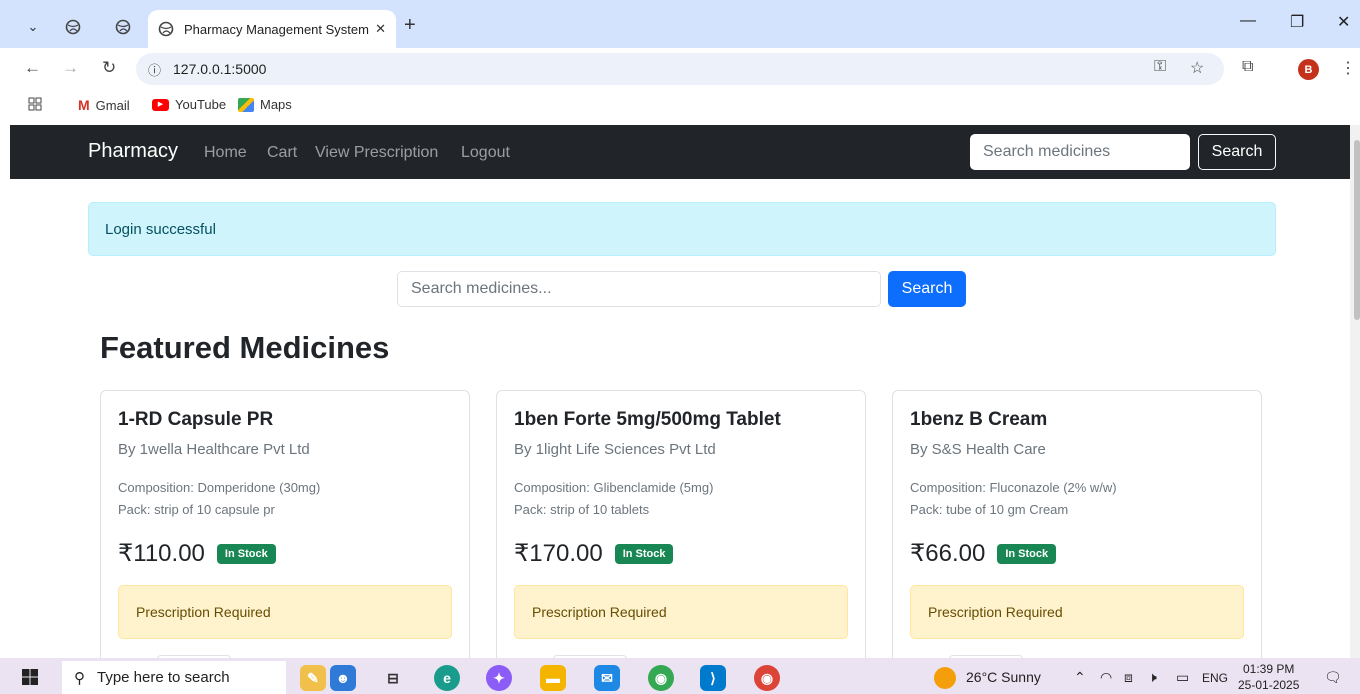  What do you see at coordinates (313, 678) in the screenshot?
I see `notepad-icon: ✎` at bounding box center [313, 678].